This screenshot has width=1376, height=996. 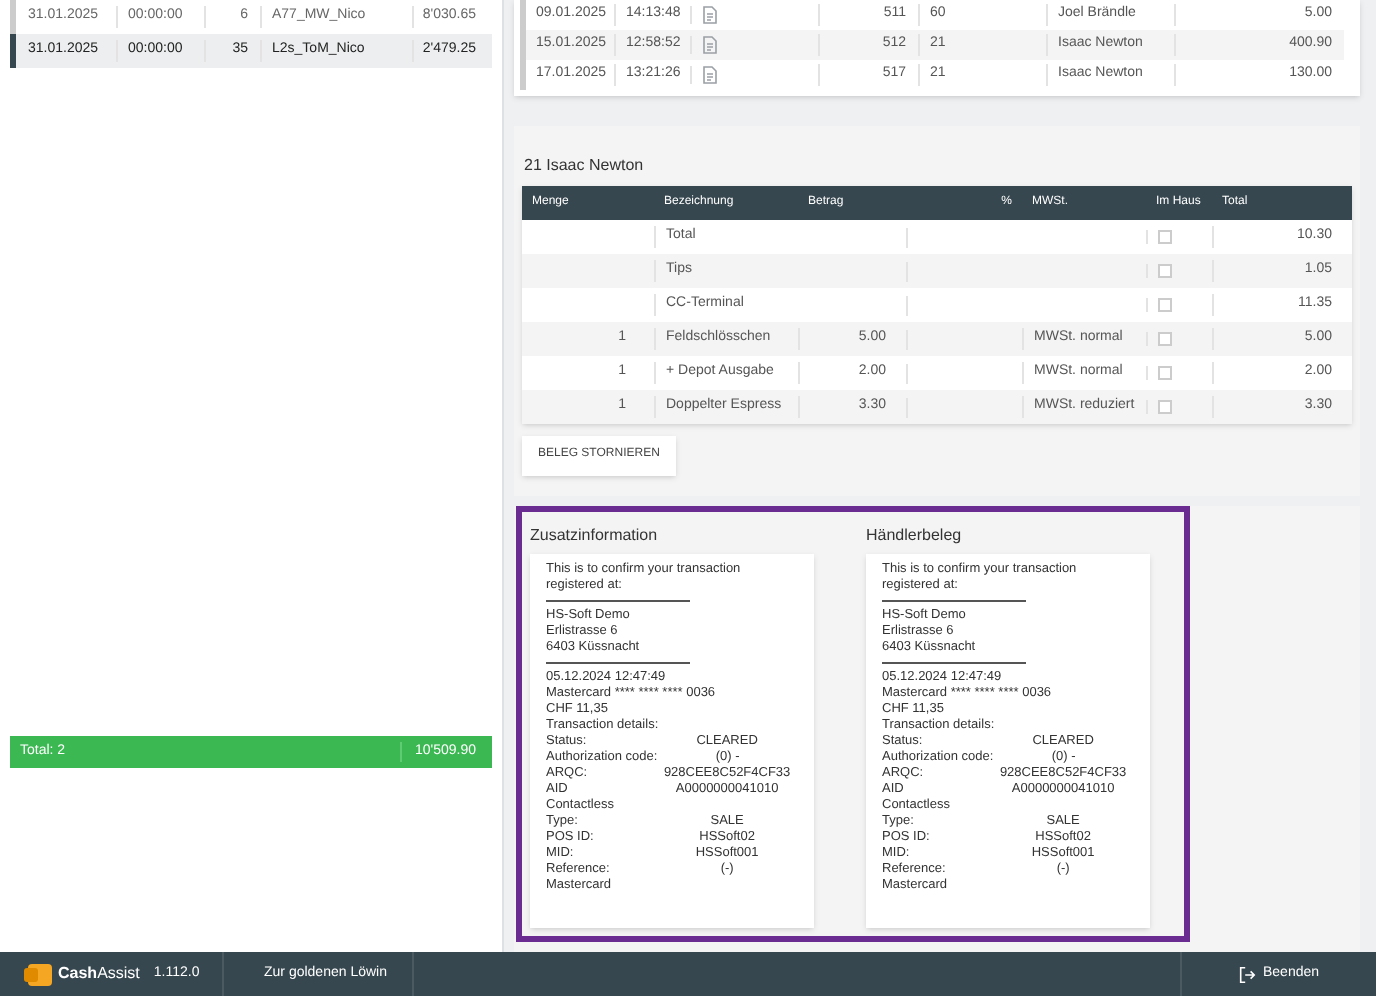 What do you see at coordinates (915, 535) in the screenshot?
I see `slip-title: Händlerbeleg` at bounding box center [915, 535].